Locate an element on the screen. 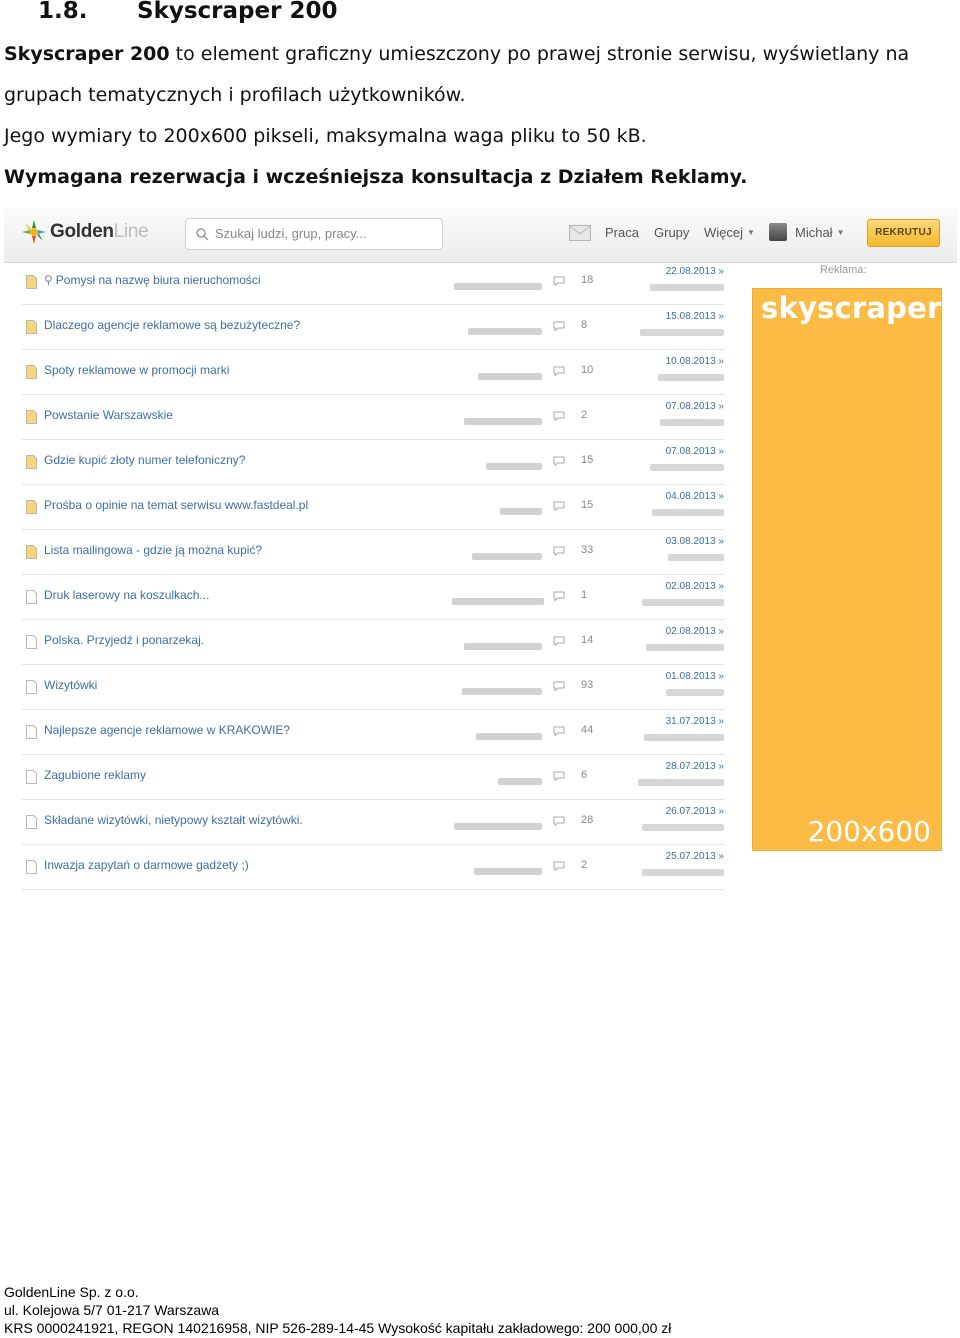 The width and height of the screenshot is (960, 1338). nav-wiecej: Więcej ▼ is located at coordinates (729, 232).